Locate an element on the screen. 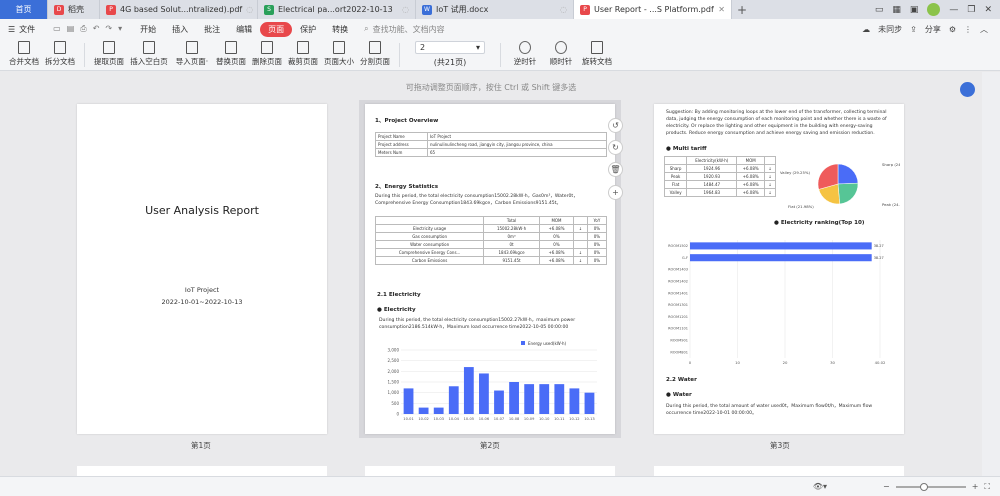 Image resolution: width=1000 pixels, height=496 pixels. menu-protect: 保护 is located at coordinates (308, 29).